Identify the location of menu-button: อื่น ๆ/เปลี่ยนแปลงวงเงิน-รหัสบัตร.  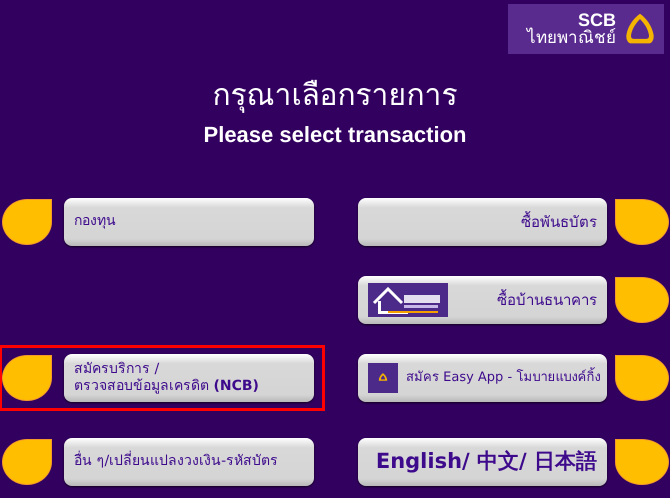
(189, 462).